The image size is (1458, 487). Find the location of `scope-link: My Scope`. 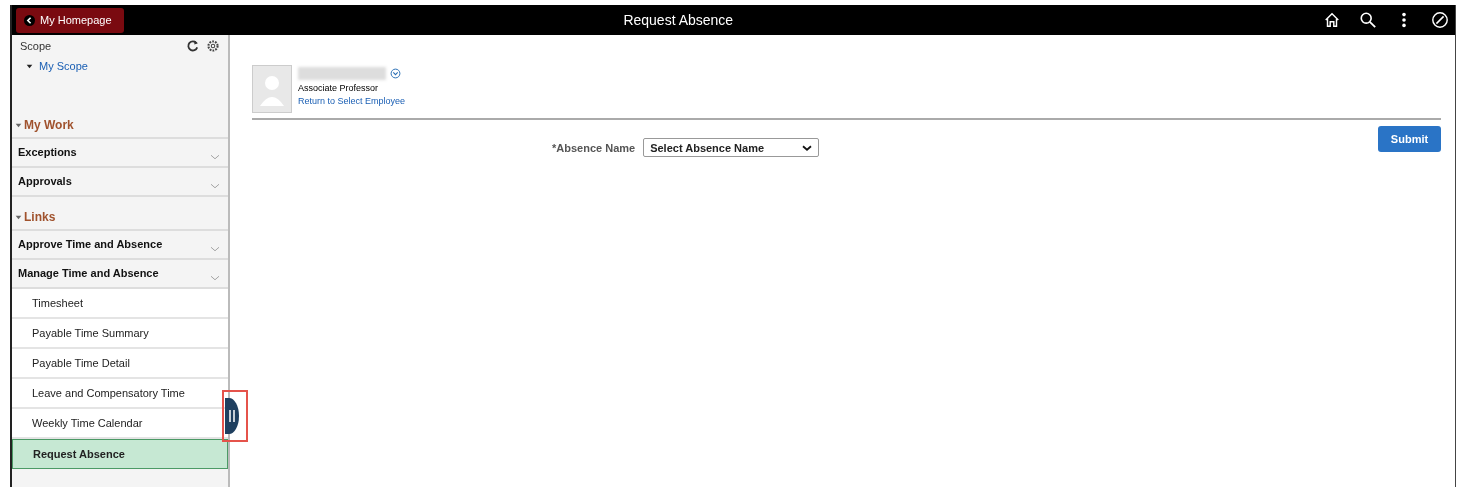

scope-link: My Scope is located at coordinates (123, 66).